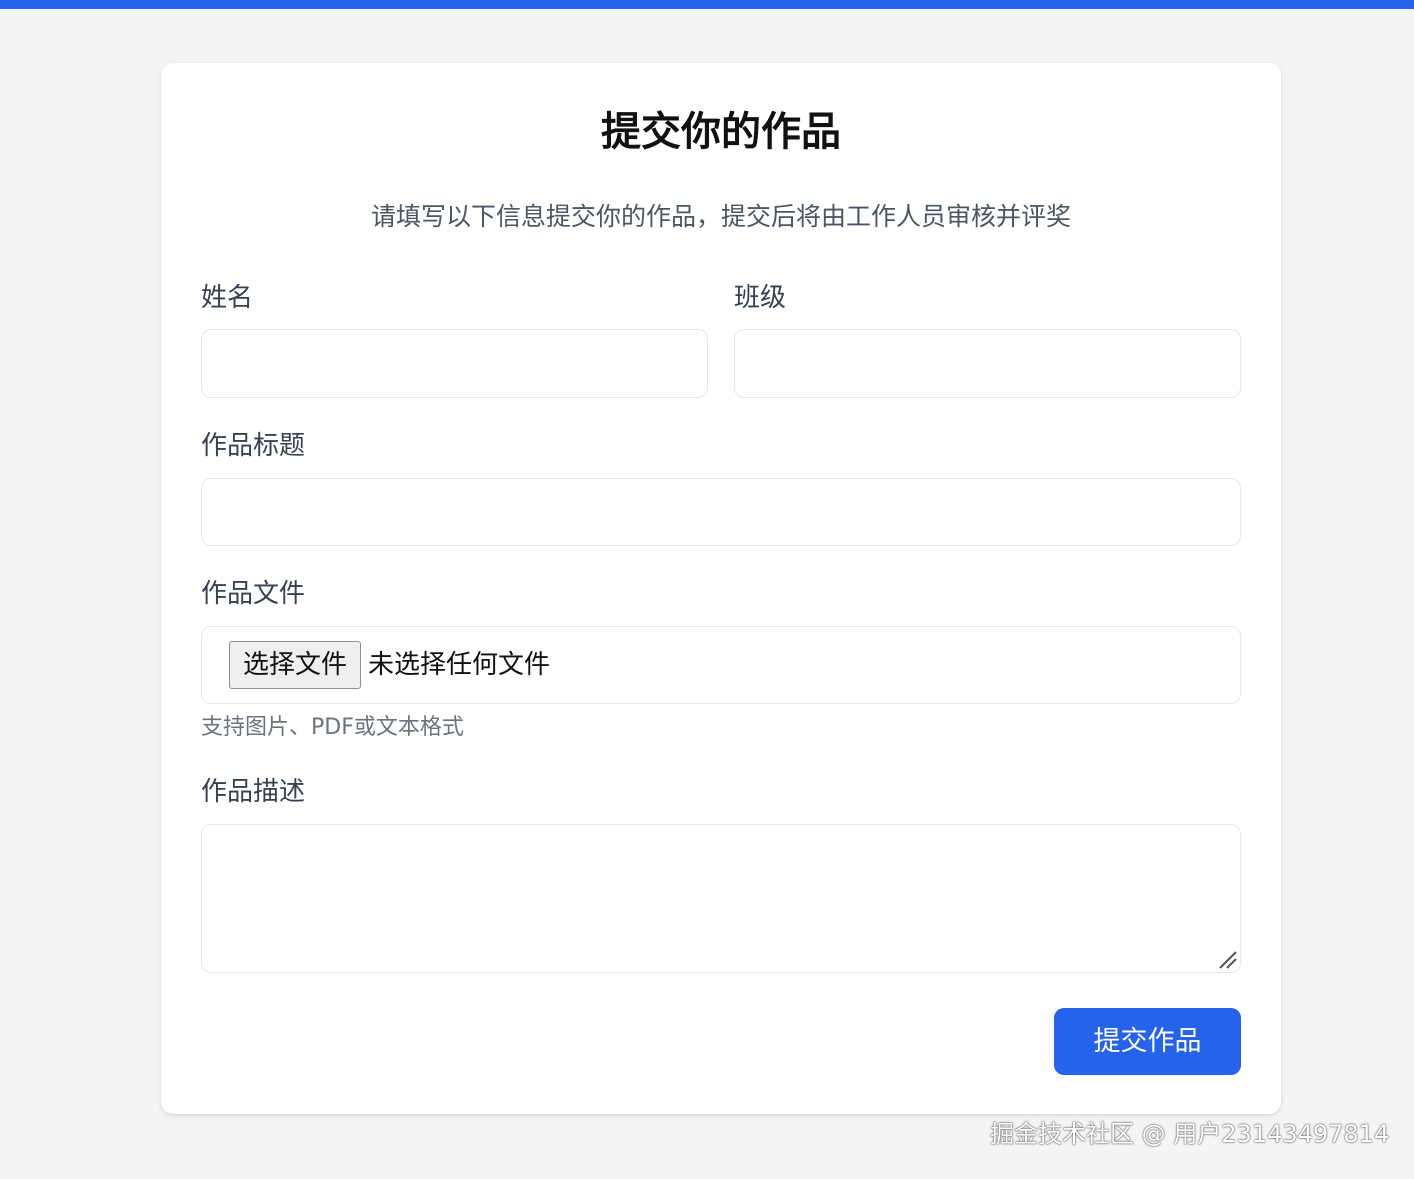  What do you see at coordinates (295, 665) in the screenshot?
I see `choose-file-button: 选择文件` at bounding box center [295, 665].